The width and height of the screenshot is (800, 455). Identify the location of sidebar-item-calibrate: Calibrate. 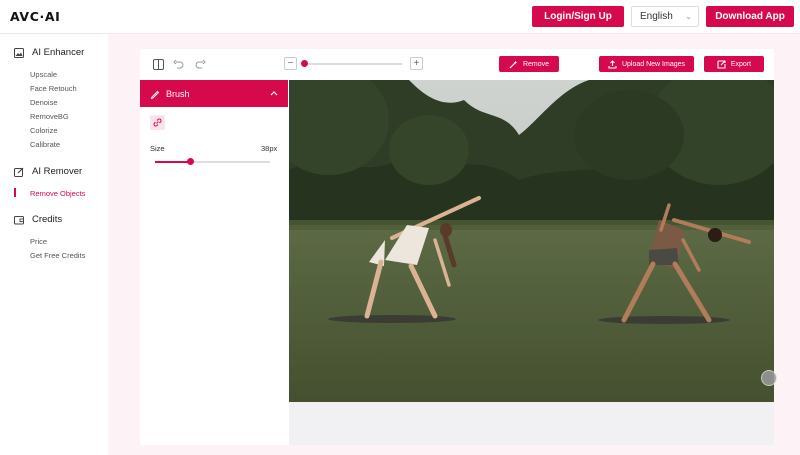
(45, 144).